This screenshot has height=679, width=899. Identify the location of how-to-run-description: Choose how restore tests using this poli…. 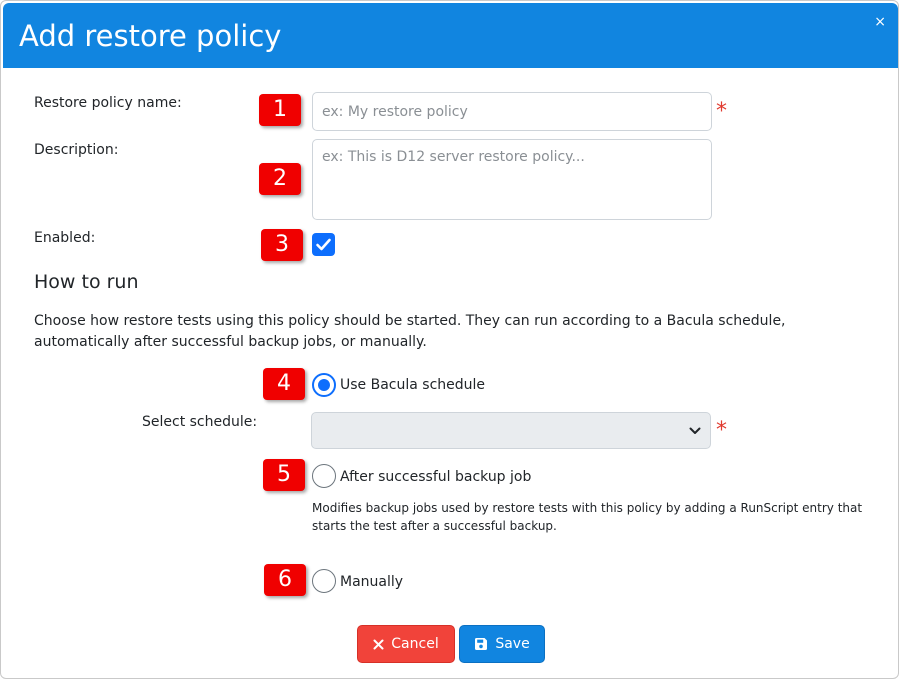
(410, 331).